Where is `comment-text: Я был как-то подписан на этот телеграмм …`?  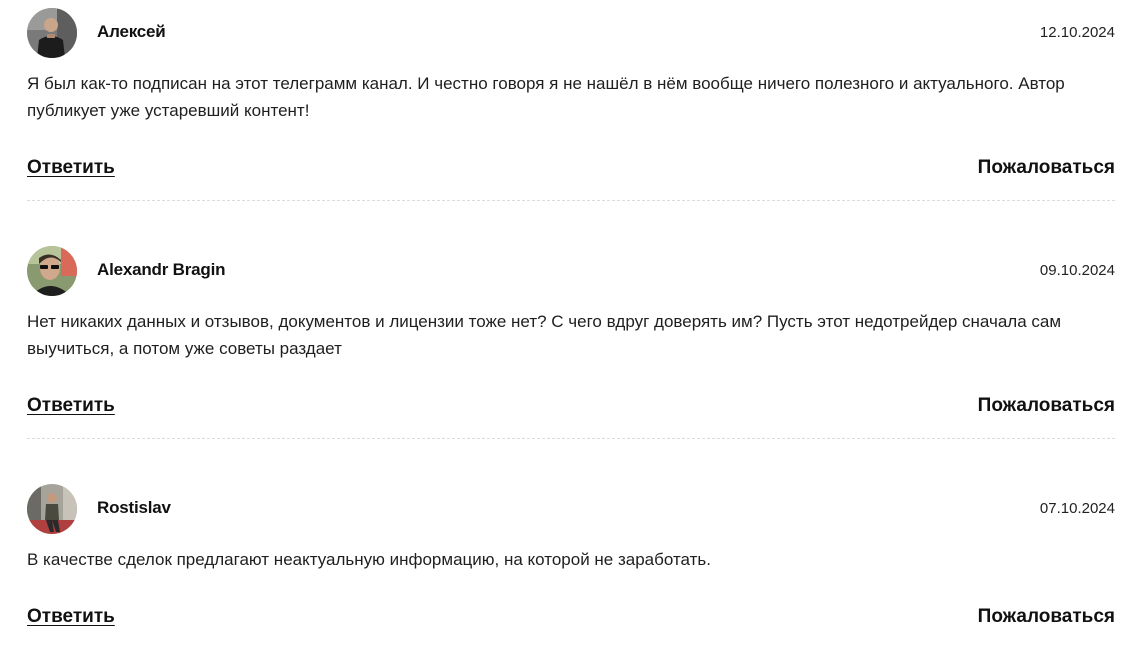 comment-text: Я был как-то подписан на этот телеграмм … is located at coordinates (546, 97).